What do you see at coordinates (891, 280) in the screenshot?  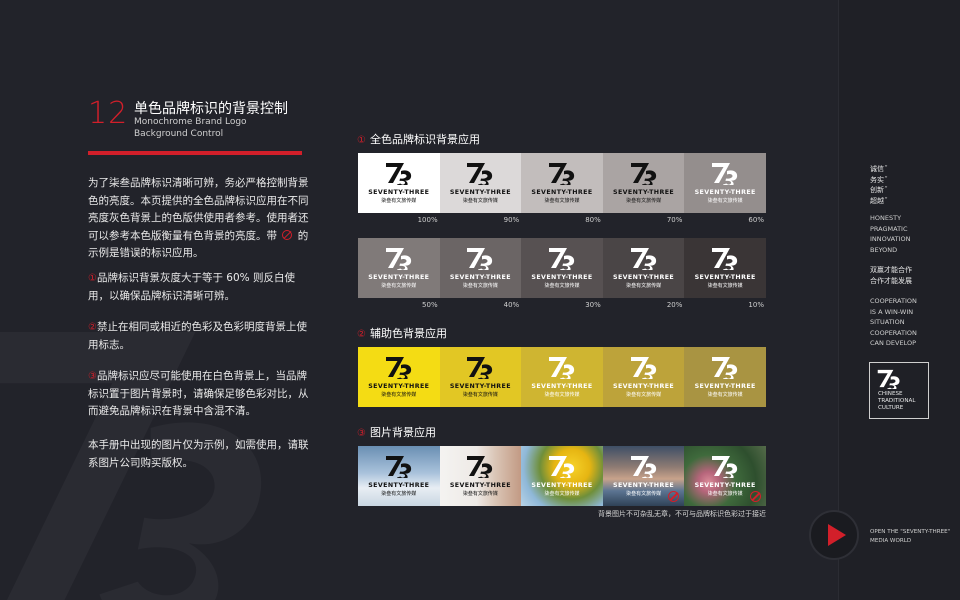 I see `motto-cn-2: 合作才能发展` at bounding box center [891, 280].